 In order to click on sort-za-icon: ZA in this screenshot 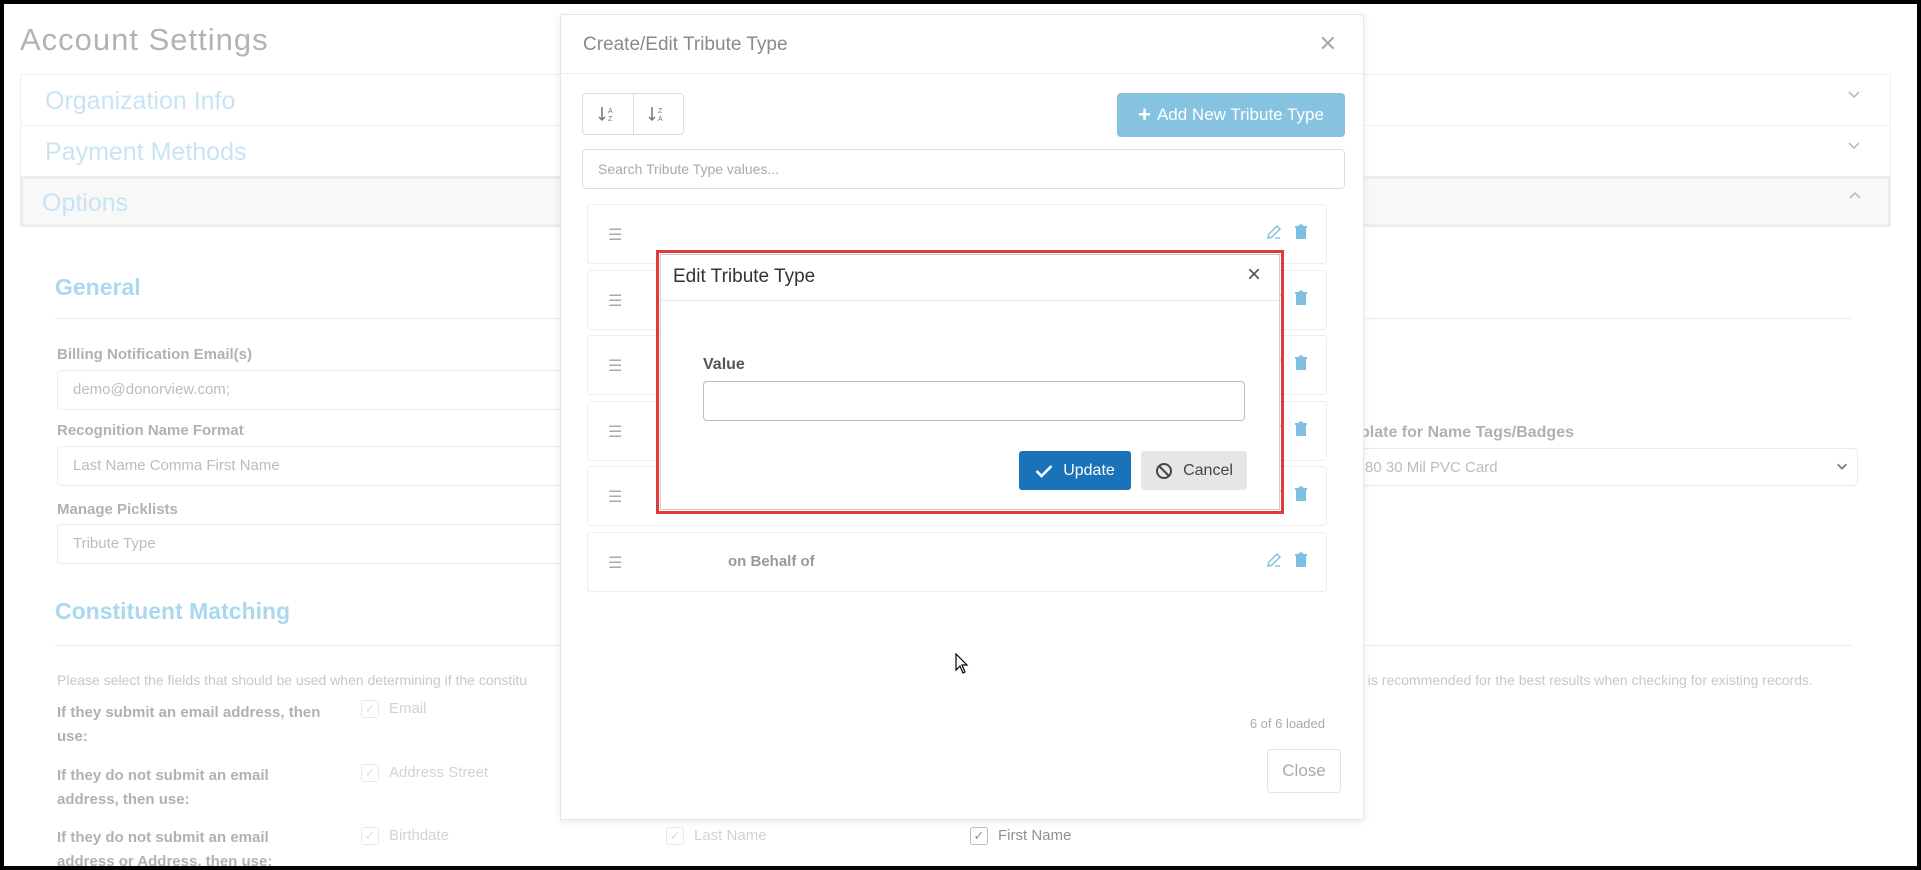, I will do `click(655, 115)`.